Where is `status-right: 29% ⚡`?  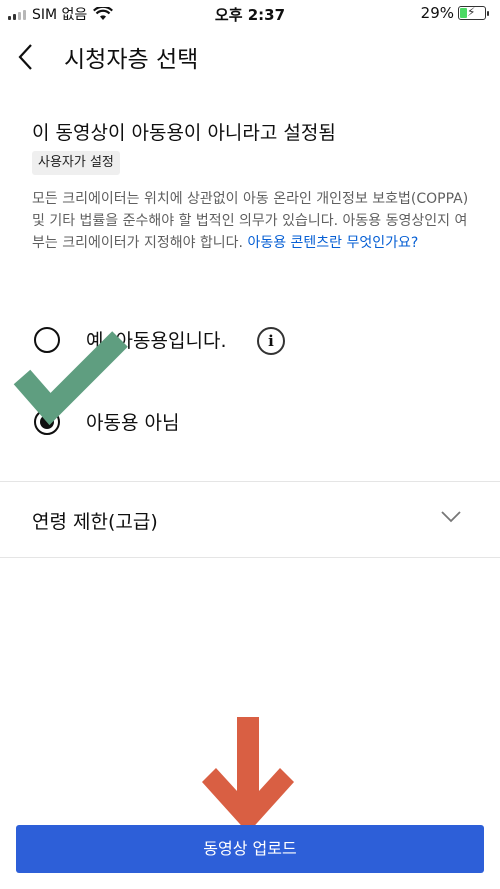 status-right: 29% ⚡ is located at coordinates (454, 13).